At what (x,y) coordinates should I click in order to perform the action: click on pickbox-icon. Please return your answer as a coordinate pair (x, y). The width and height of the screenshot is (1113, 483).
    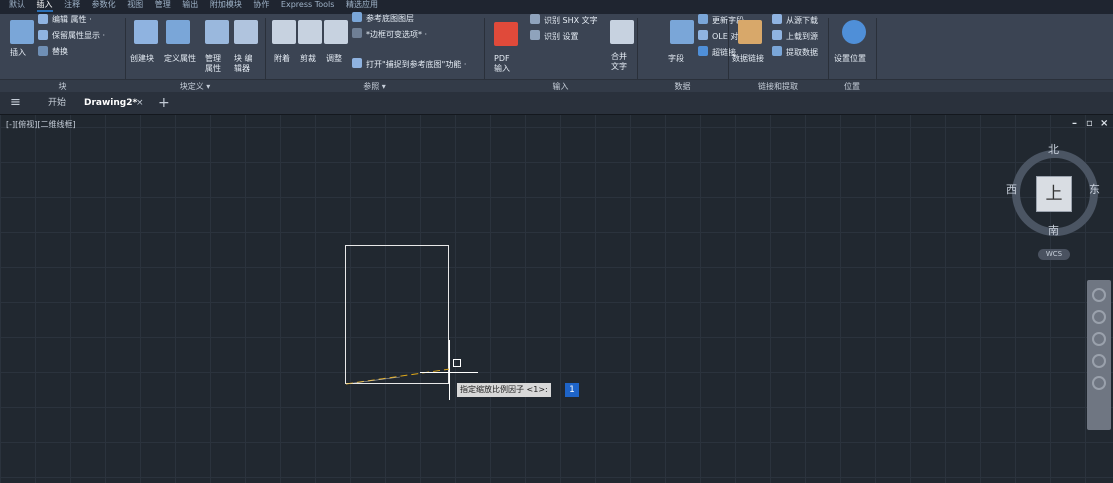
    Looking at the image, I should click on (457, 363).